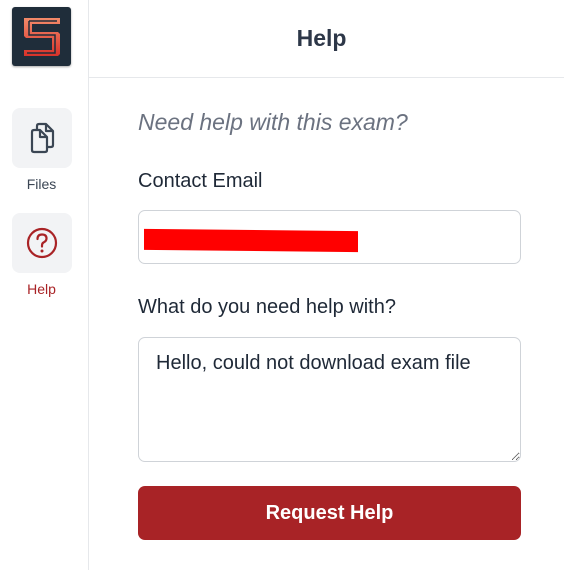 The width and height of the screenshot is (564, 570). I want to click on help-circle-icon, so click(42, 243).